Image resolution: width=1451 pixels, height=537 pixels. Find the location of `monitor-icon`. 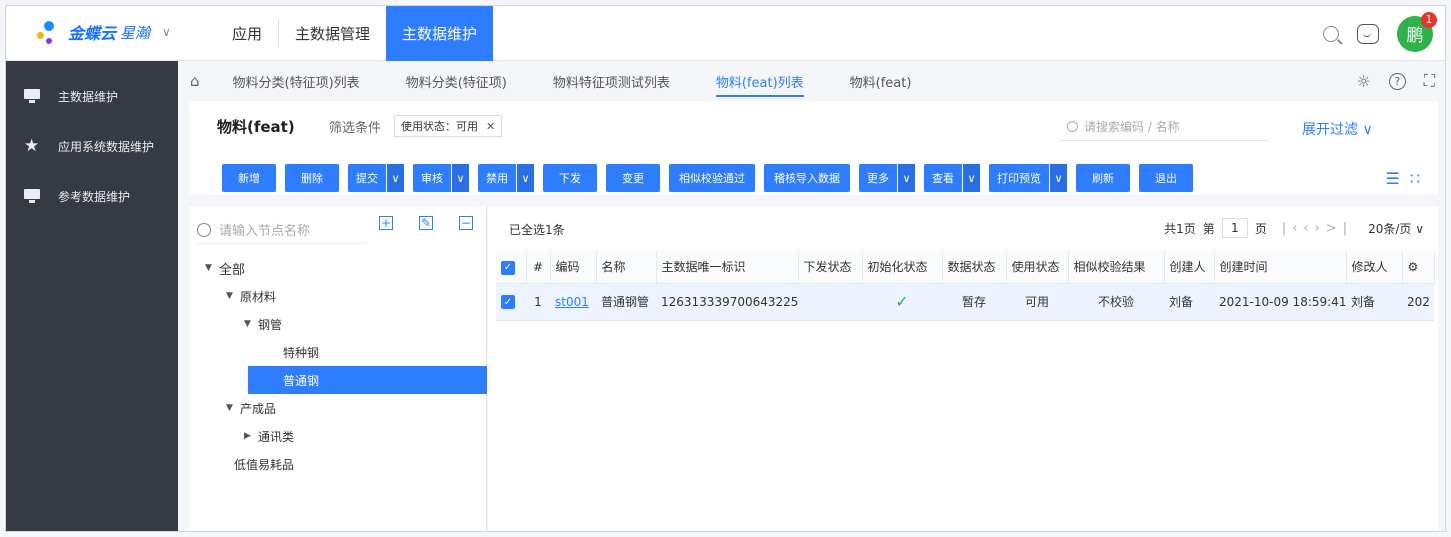

monitor-icon is located at coordinates (32, 96).